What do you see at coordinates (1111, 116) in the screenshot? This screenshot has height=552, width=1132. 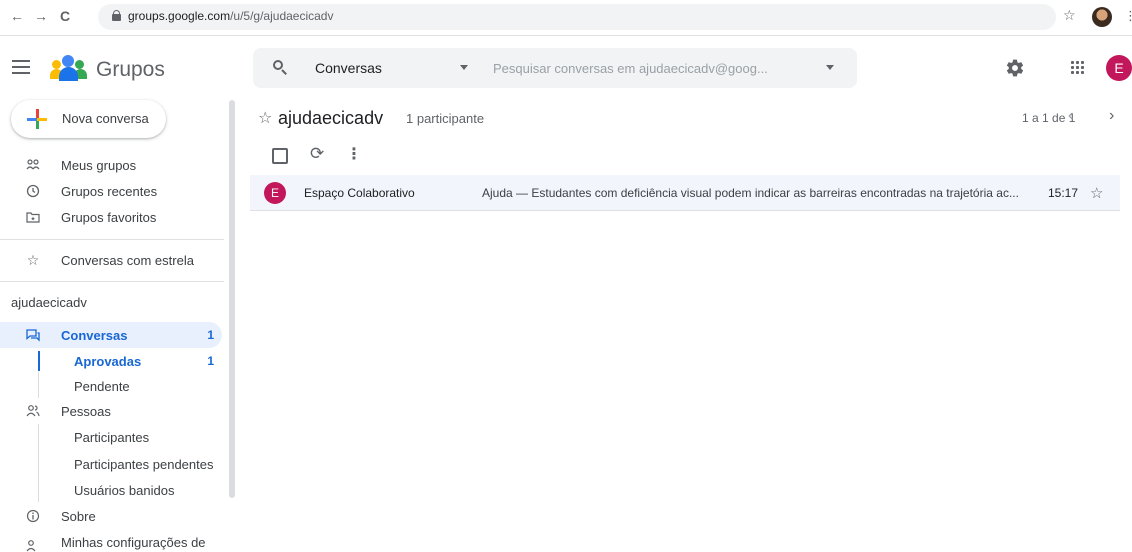 I see `chevron-right-icon: ›` at bounding box center [1111, 116].